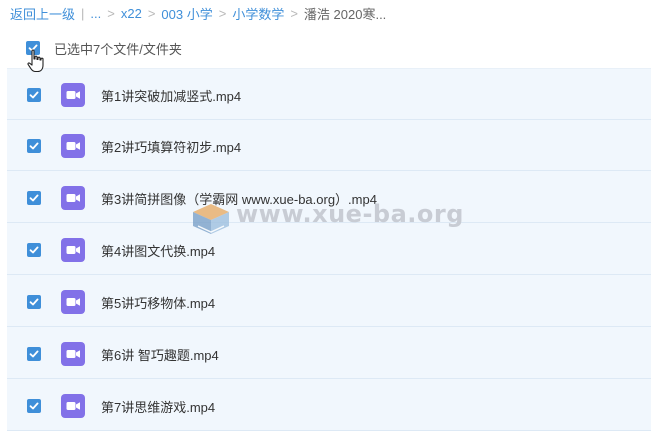 This screenshot has width=651, height=431. Describe the element at coordinates (35, 61) in the screenshot. I see `hand-pointer-icon` at that location.